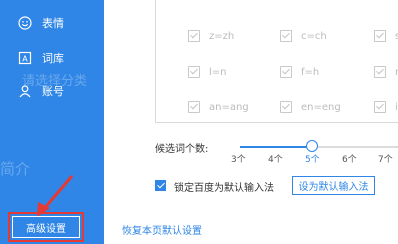 The height and width of the screenshot is (244, 398). Describe the element at coordinates (299, 72) in the screenshot. I see `fuzzy-option: f=h` at that location.